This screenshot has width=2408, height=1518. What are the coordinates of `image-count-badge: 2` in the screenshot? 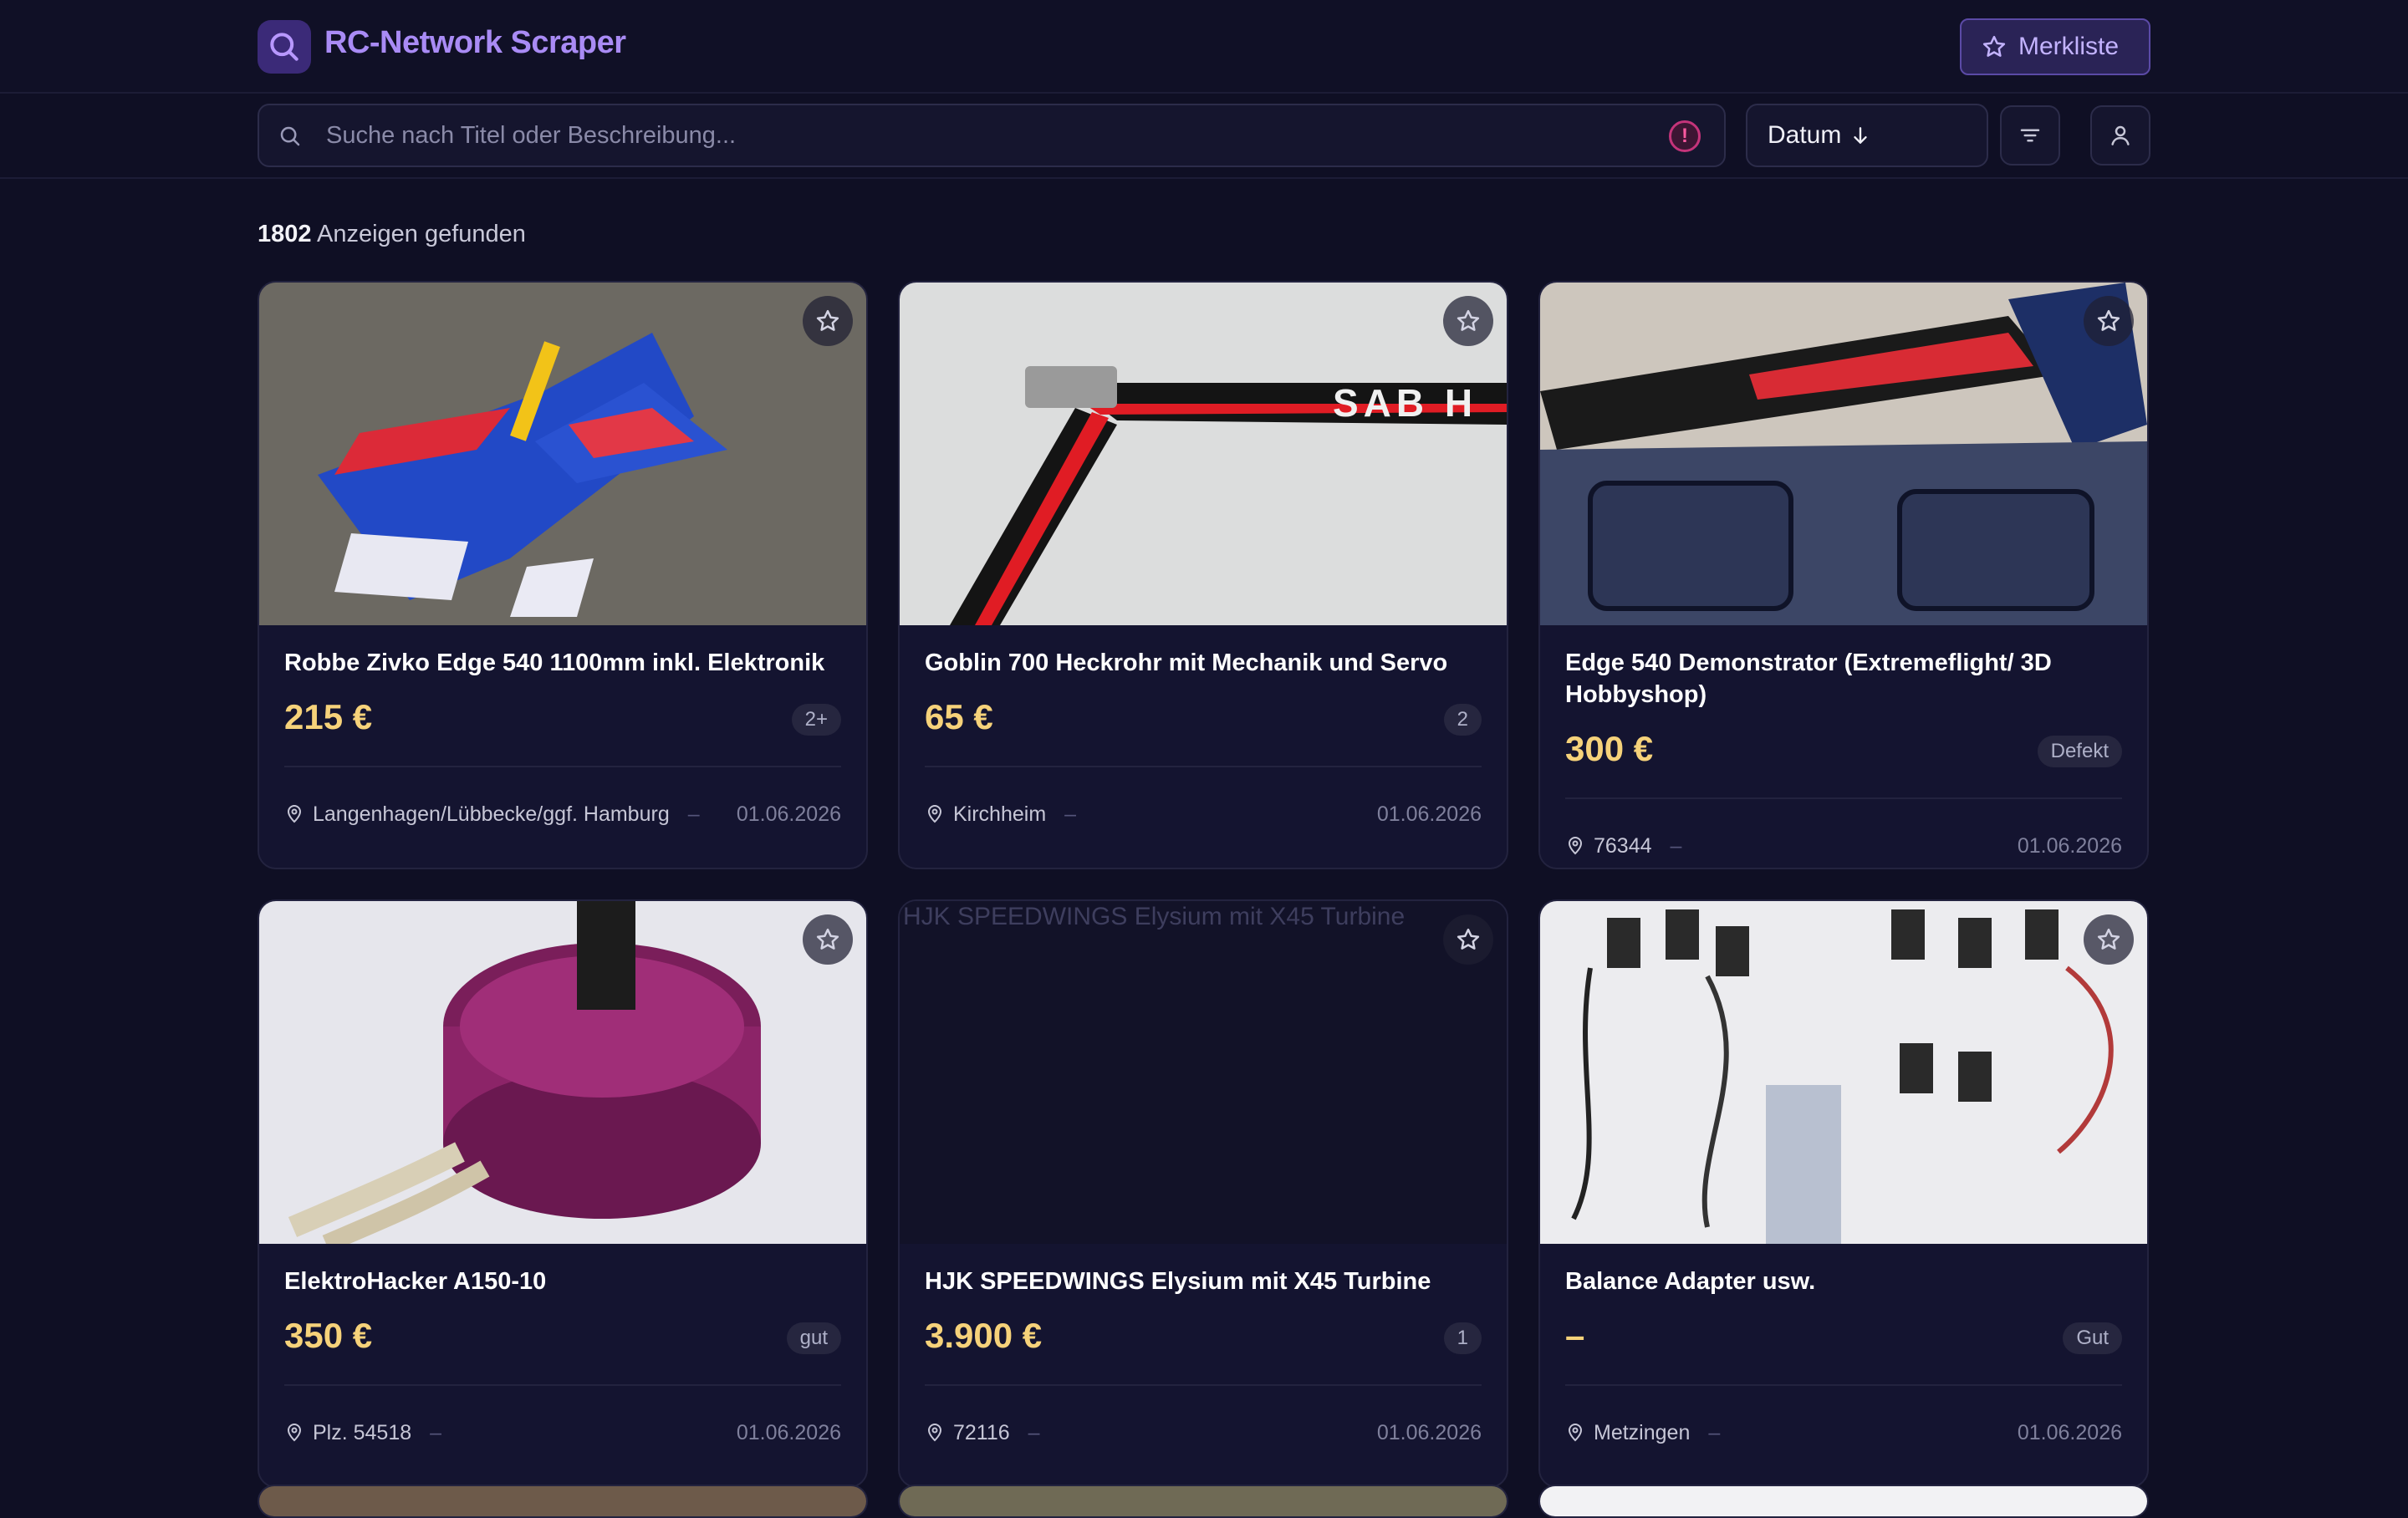 It's located at (1463, 720).